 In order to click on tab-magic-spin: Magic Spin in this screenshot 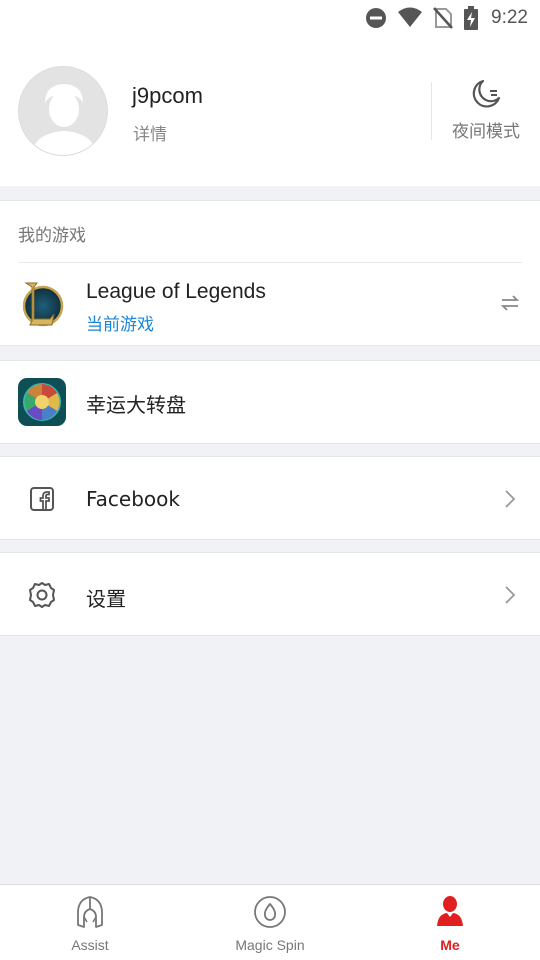, I will do `click(270, 922)`.